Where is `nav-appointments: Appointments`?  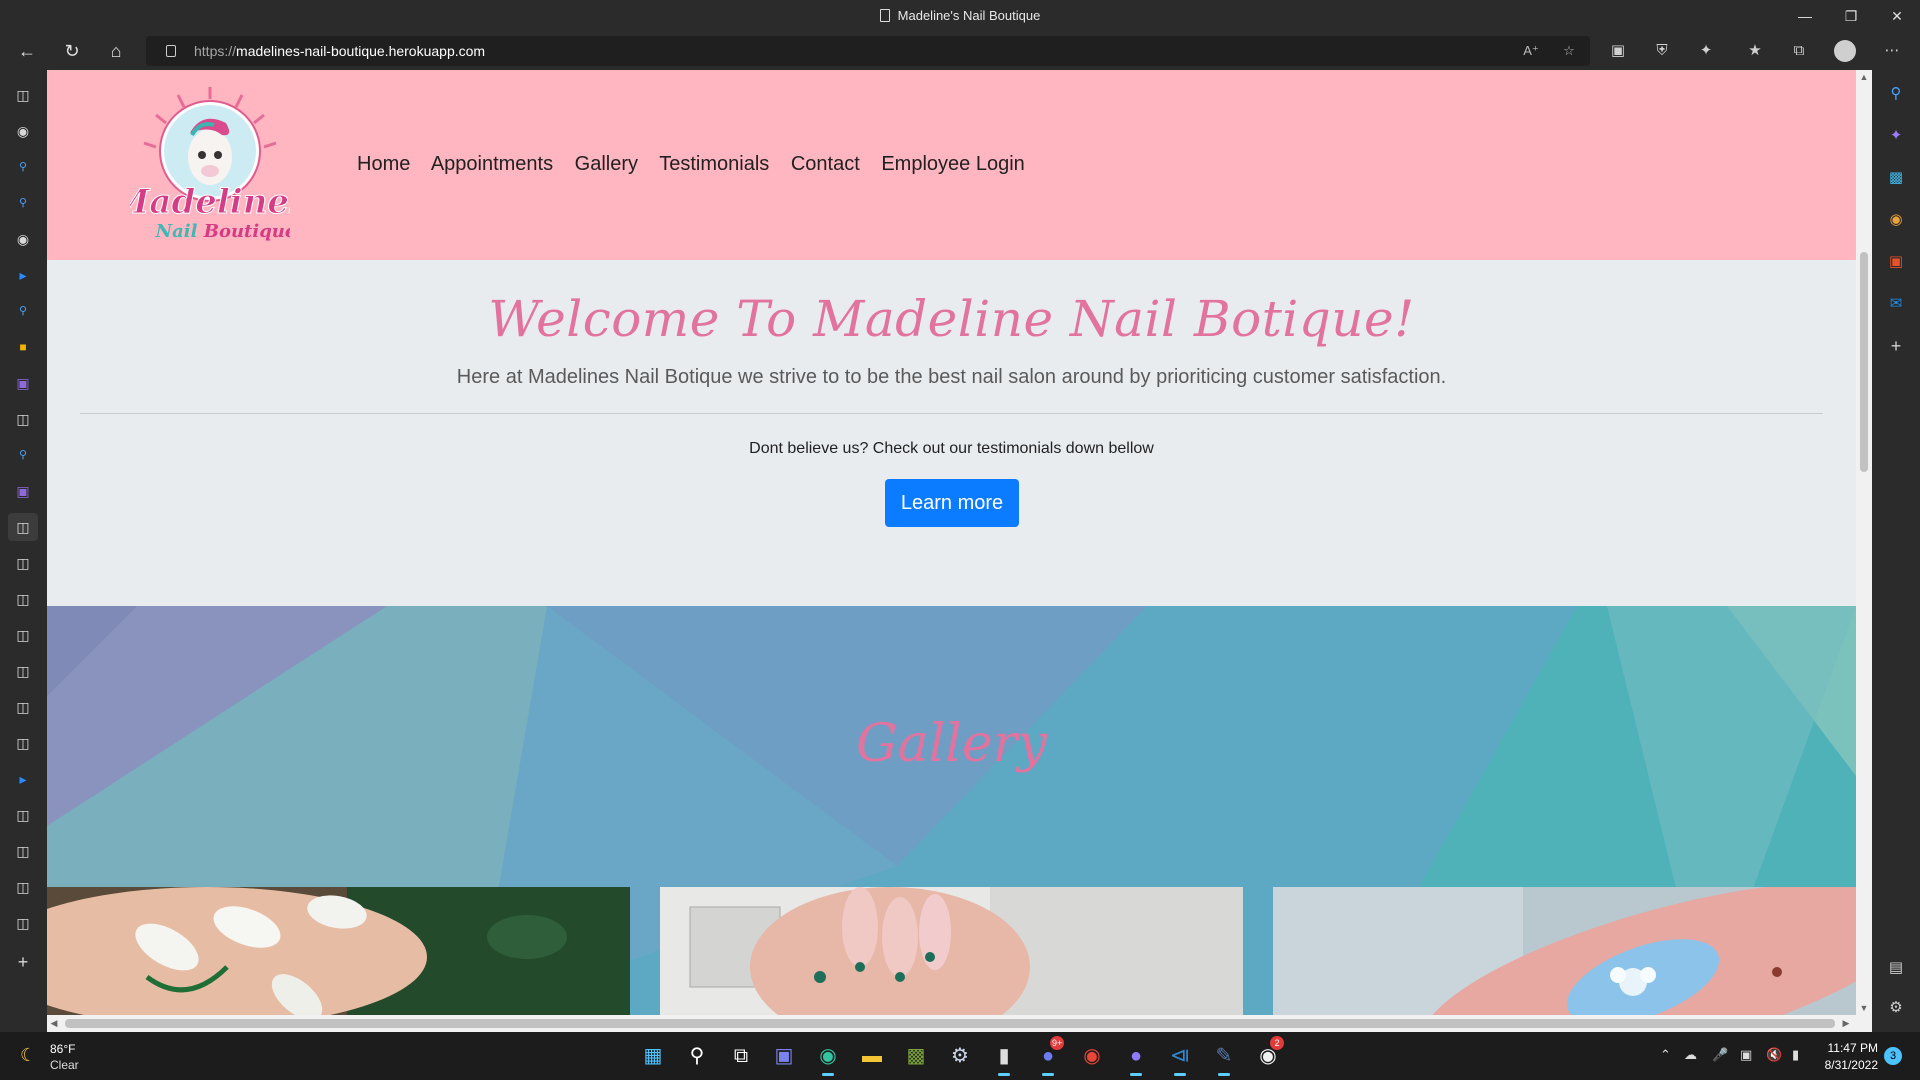
nav-appointments: Appointments is located at coordinates (492, 164).